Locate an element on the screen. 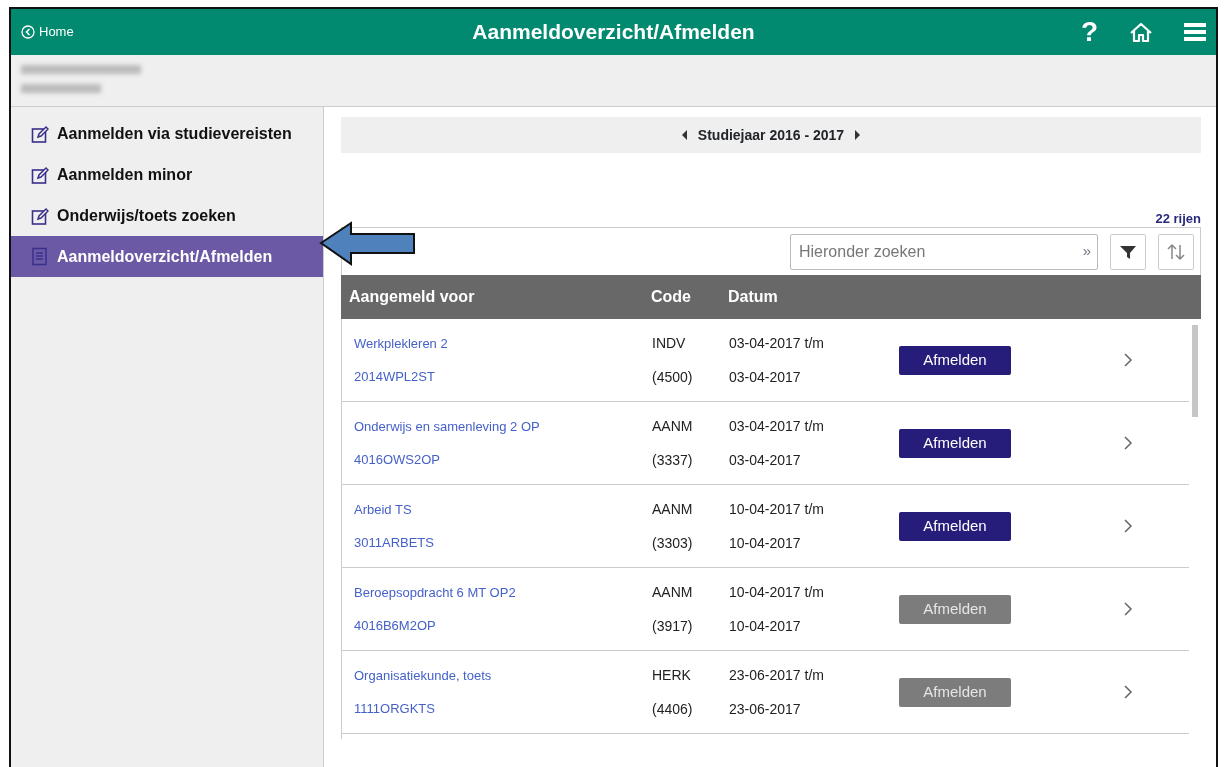 This screenshot has width=1227, height=767. start-date: 23-06-2017 t/m is located at coordinates (777, 675).